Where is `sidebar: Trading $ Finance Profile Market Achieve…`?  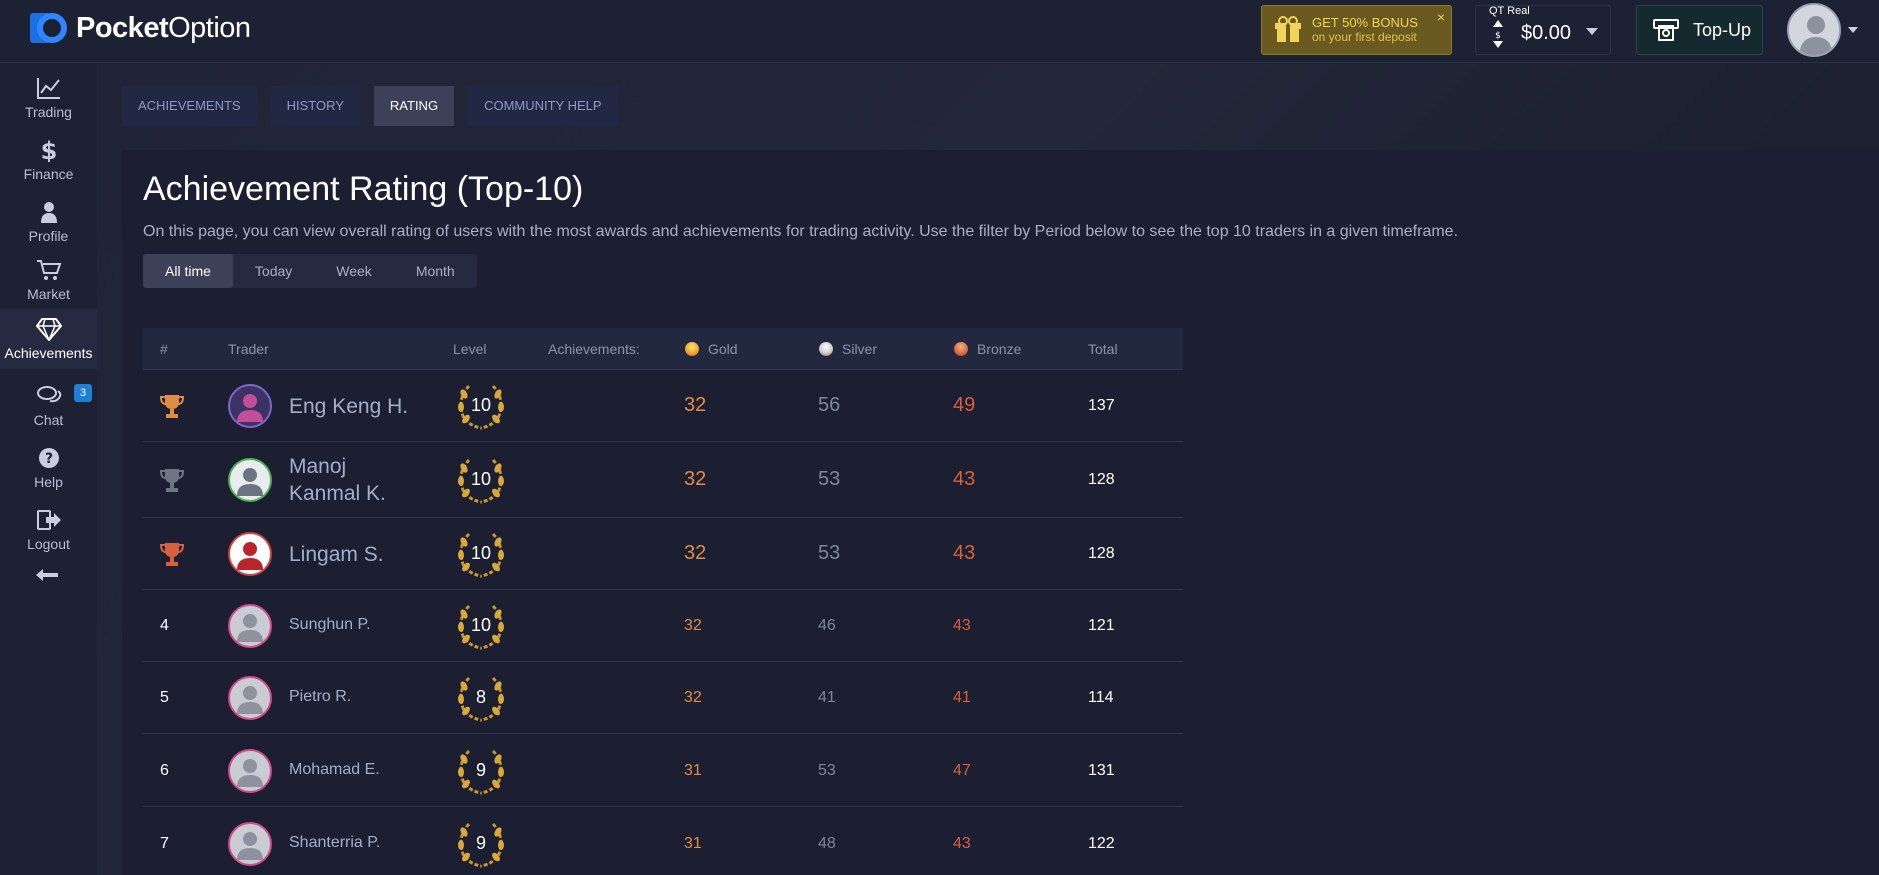
sidebar: Trading $ Finance Profile Market Achieve… is located at coordinates (48, 469).